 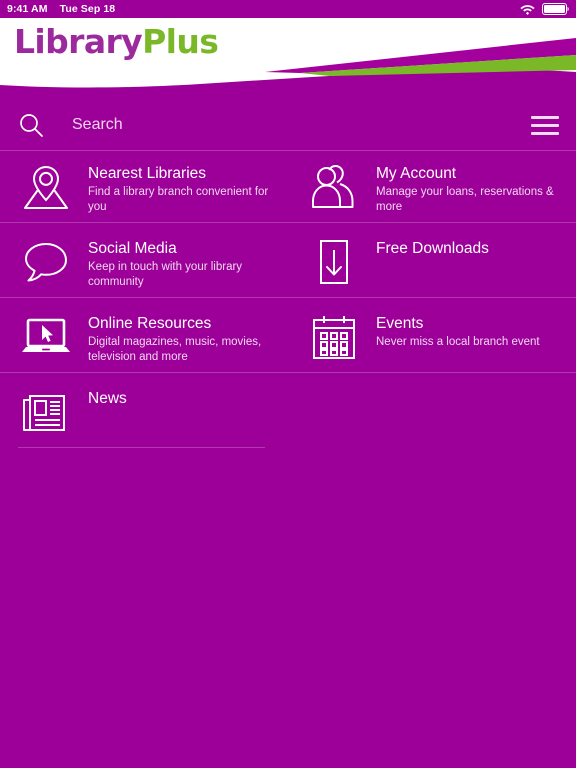 What do you see at coordinates (334, 263) in the screenshot?
I see `download-icon` at bounding box center [334, 263].